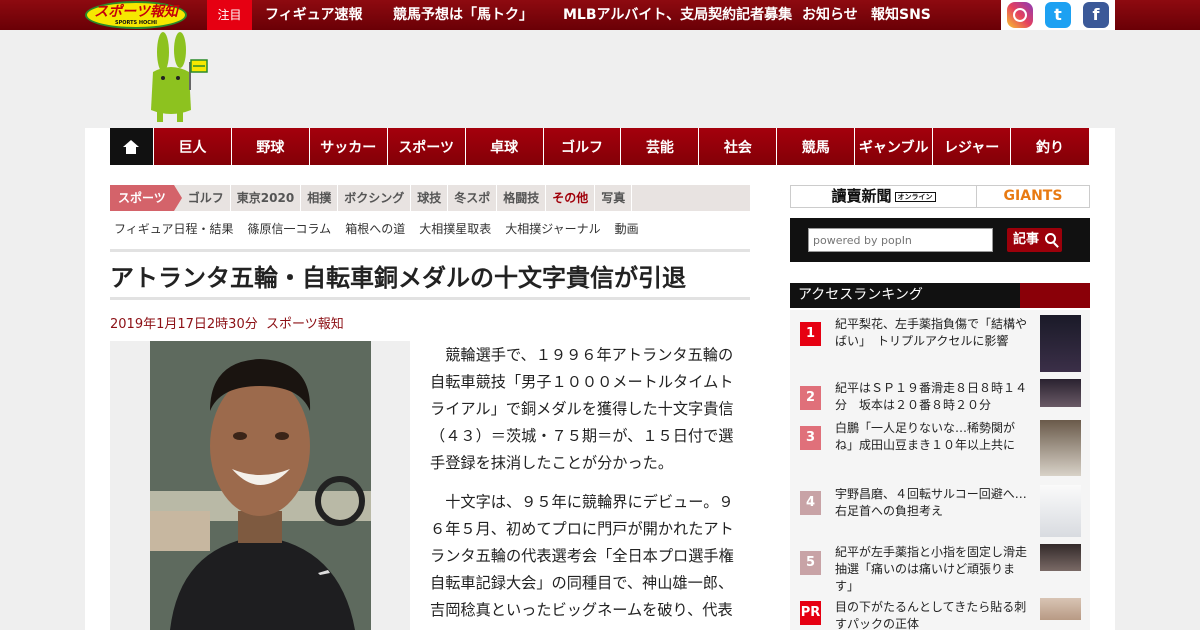 This screenshot has width=1200, height=630. Describe the element at coordinates (426, 146) in the screenshot. I see `nav-item-sports: スポーツ` at that location.